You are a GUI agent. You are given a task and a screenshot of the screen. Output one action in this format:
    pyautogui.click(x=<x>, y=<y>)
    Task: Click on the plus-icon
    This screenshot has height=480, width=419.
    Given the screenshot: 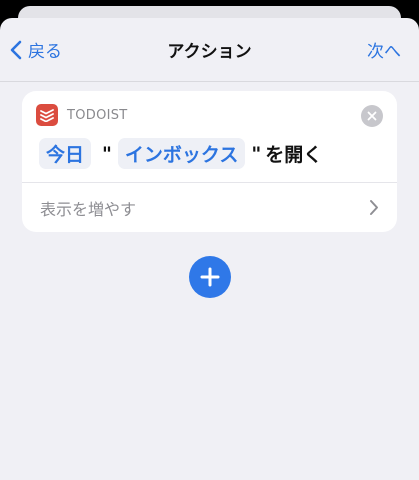 What is the action you would take?
    pyautogui.click(x=210, y=277)
    